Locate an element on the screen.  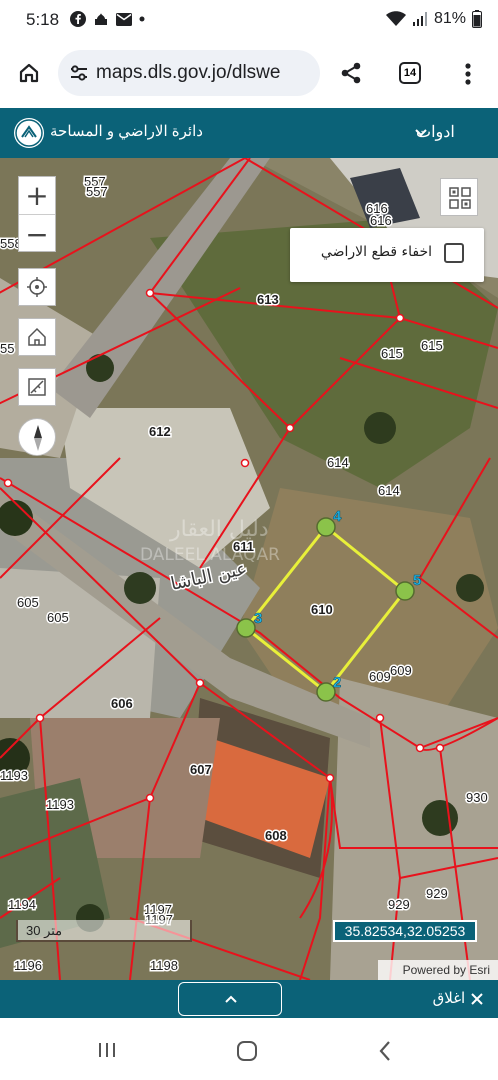
status-time: 5:18 is located at coordinates (43, 19).